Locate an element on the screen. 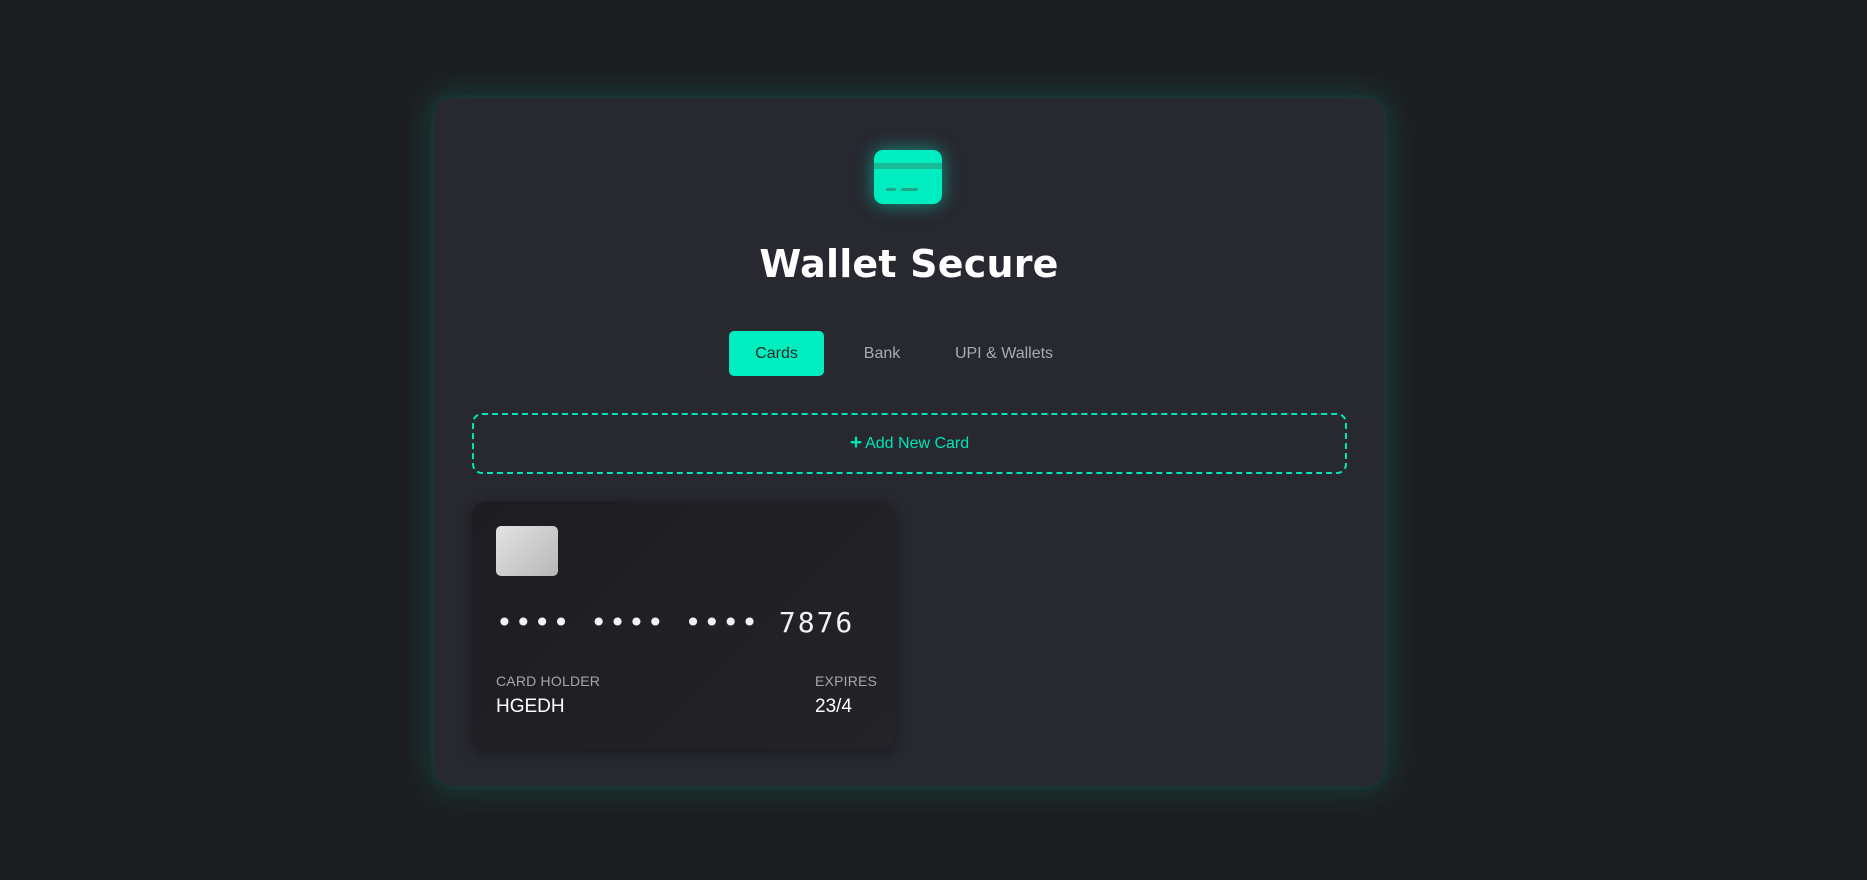 This screenshot has height=880, width=1867. expires-label: EXPIRES is located at coordinates (846, 681).